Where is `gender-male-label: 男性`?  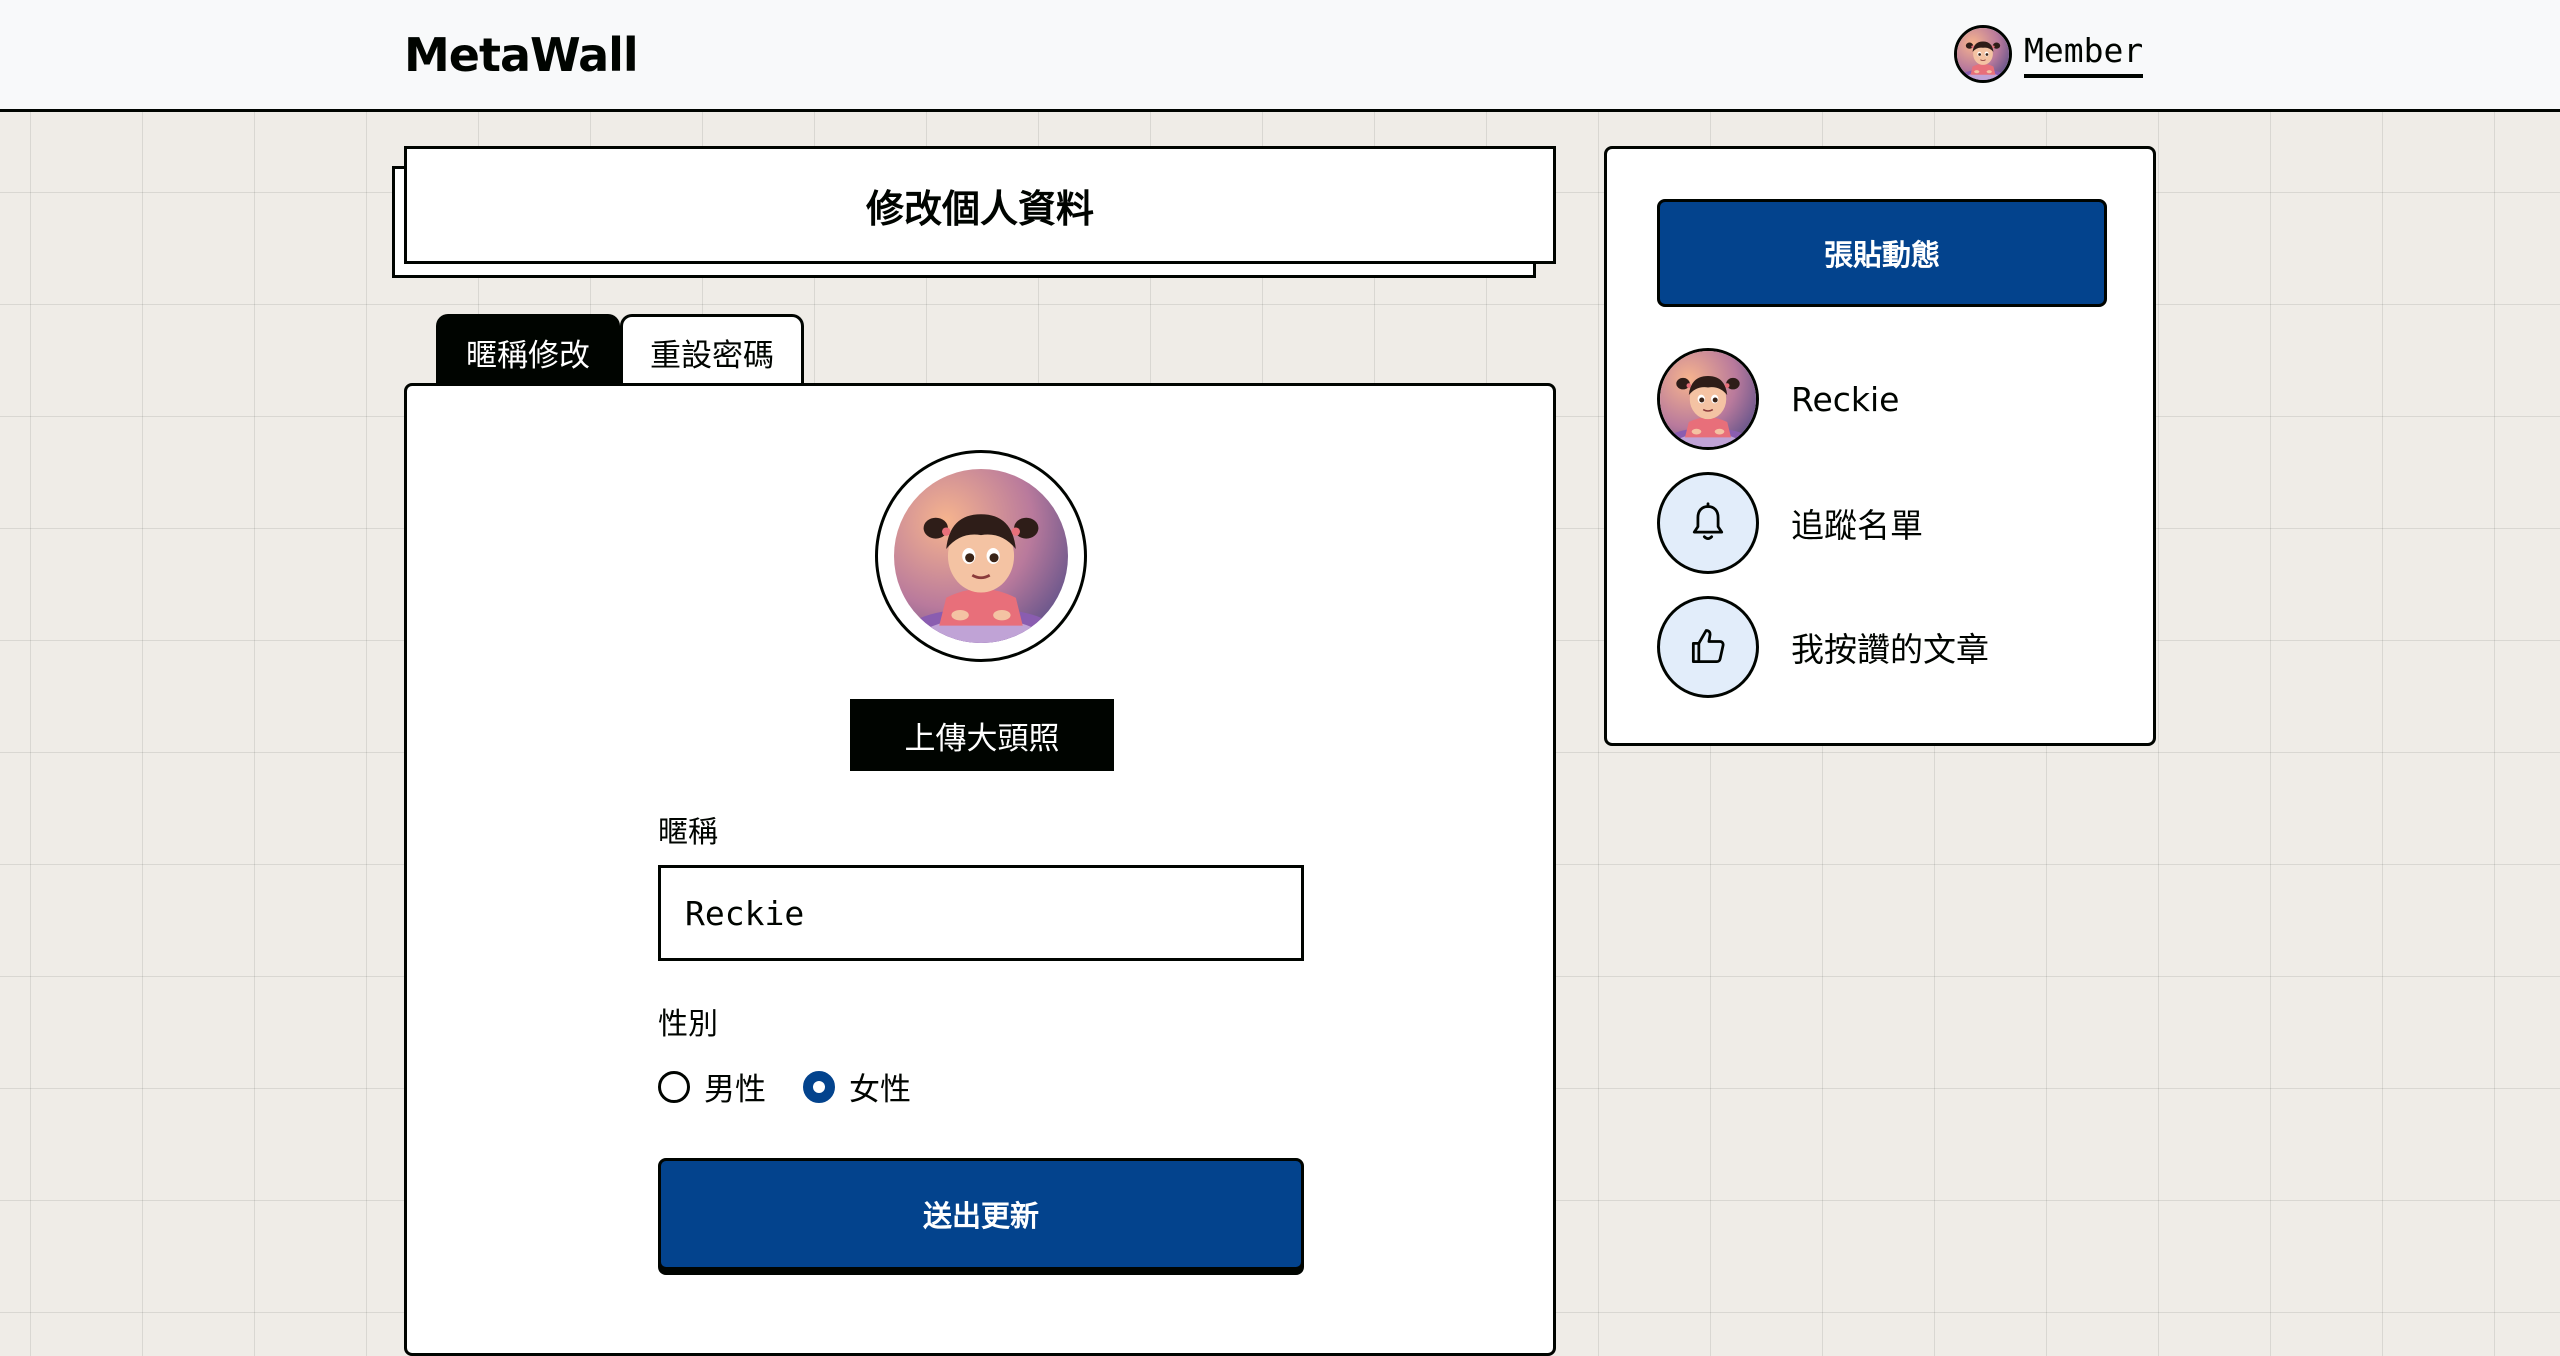 gender-male-label: 男性 is located at coordinates (735, 1090).